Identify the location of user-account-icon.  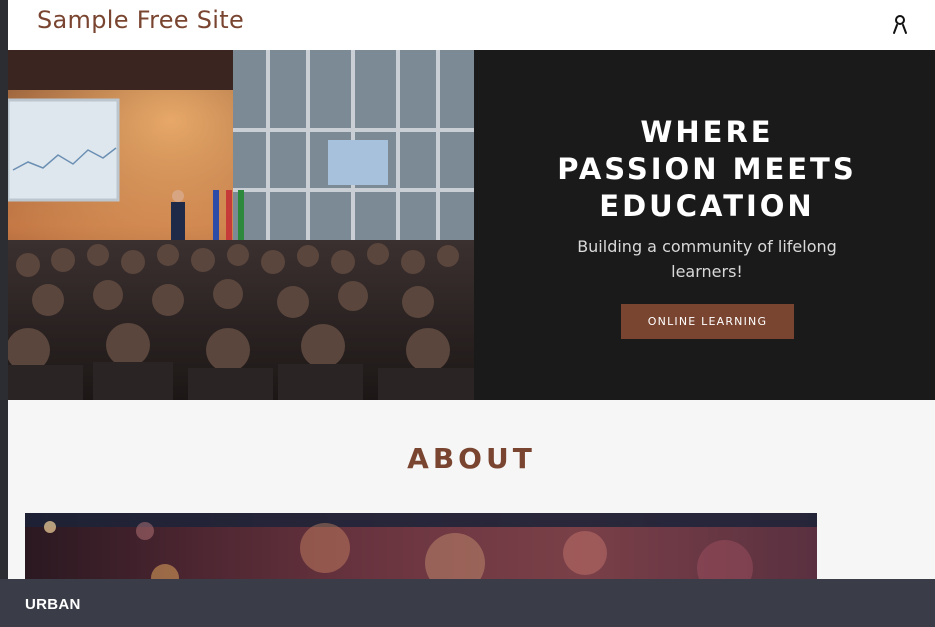
(900, 24).